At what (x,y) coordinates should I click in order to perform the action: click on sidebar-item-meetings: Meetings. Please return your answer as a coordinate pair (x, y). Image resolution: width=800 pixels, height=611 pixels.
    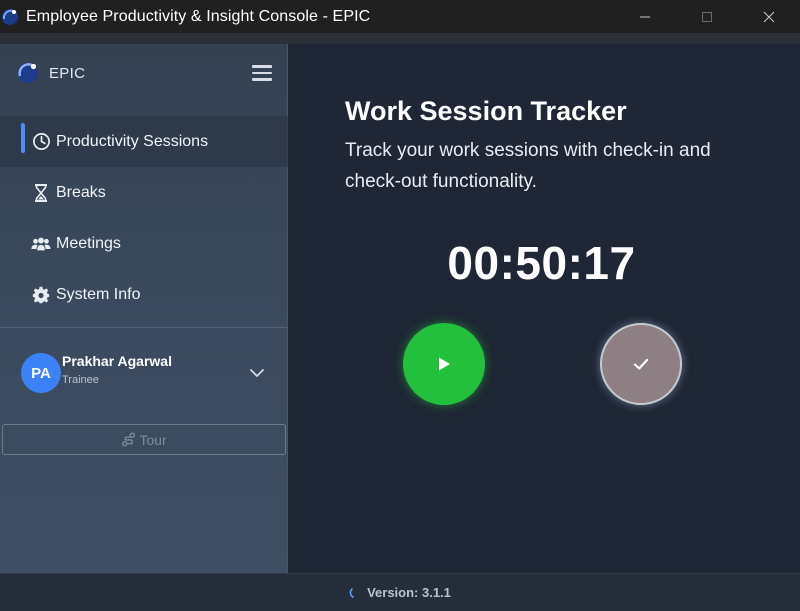
    Looking at the image, I should click on (144, 243).